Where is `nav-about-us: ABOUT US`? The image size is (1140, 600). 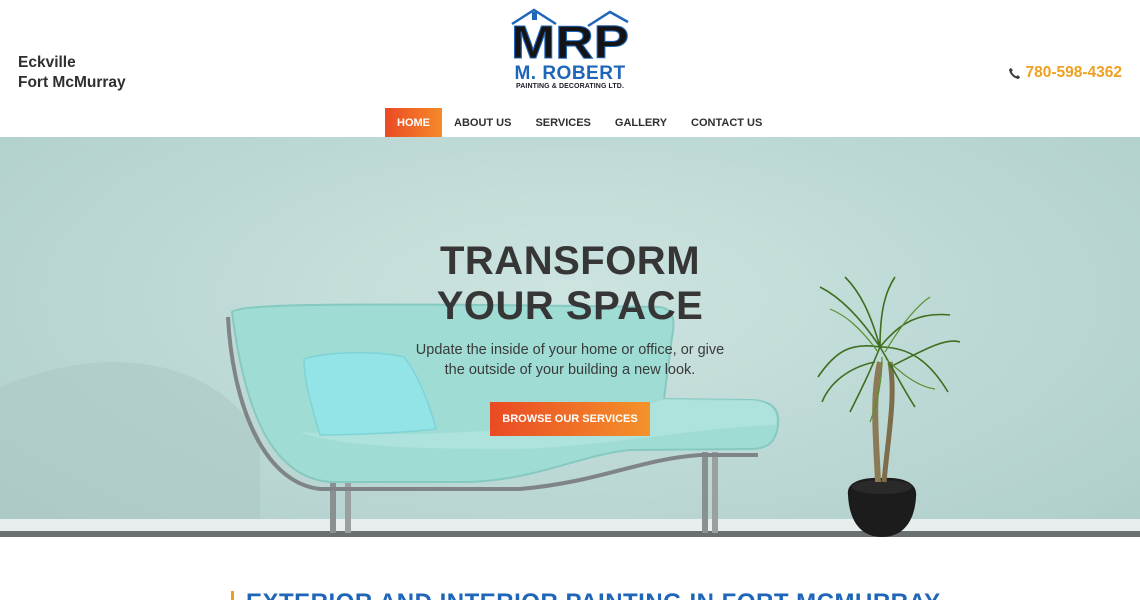
nav-about-us: ABOUT US is located at coordinates (482, 122).